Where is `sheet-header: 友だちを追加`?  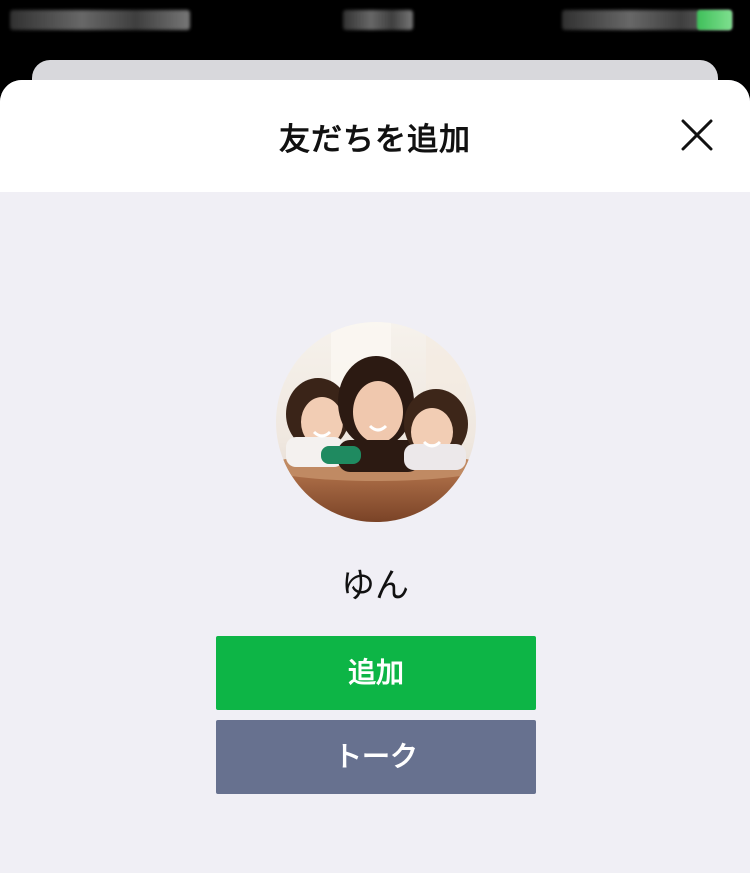 sheet-header: 友だちを追加 is located at coordinates (375, 136).